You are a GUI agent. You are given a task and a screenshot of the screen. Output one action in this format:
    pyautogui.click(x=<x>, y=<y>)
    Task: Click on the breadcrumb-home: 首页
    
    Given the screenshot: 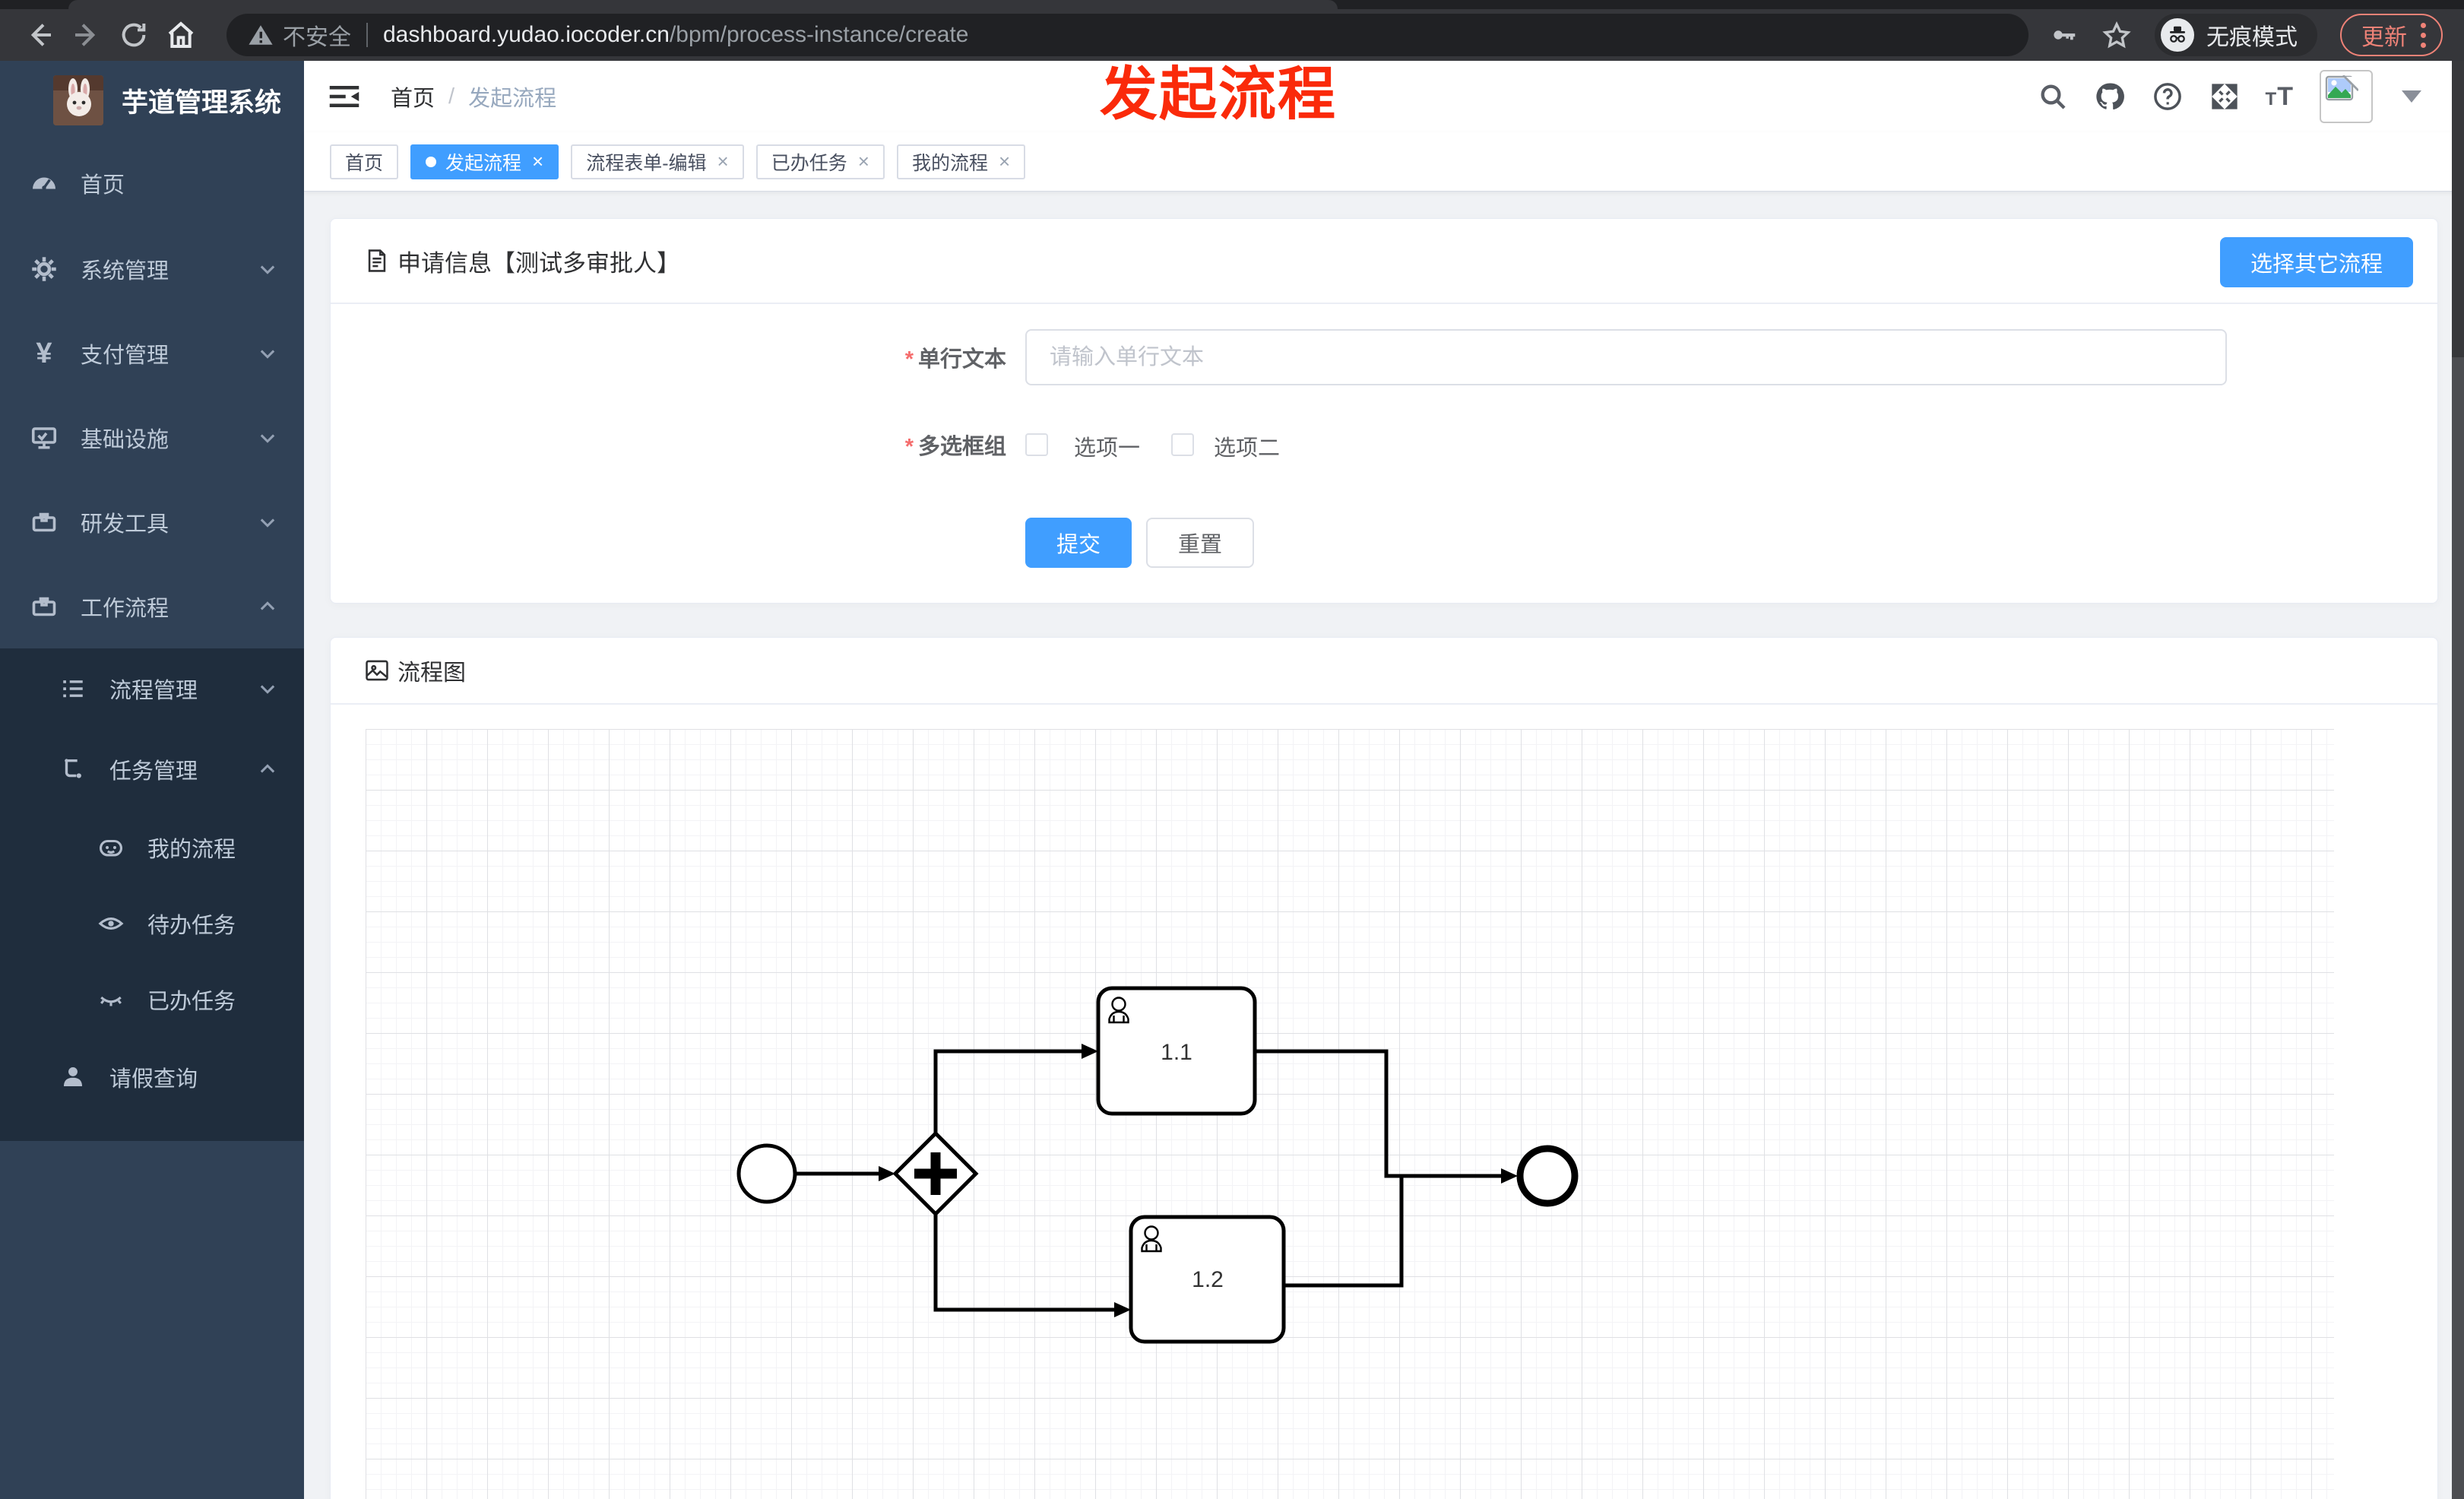 What is the action you would take?
    pyautogui.click(x=413, y=97)
    